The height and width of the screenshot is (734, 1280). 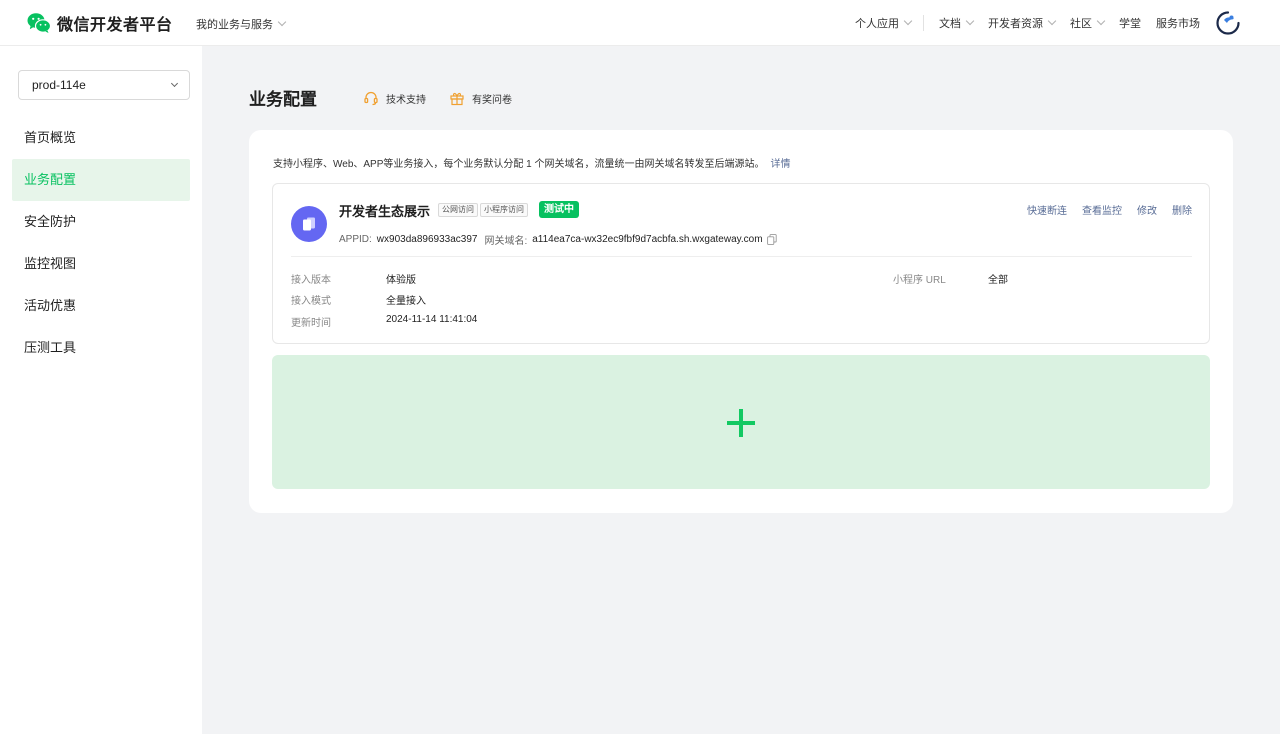 I want to click on sidebar-item-label: 监控视图, so click(x=50, y=263).